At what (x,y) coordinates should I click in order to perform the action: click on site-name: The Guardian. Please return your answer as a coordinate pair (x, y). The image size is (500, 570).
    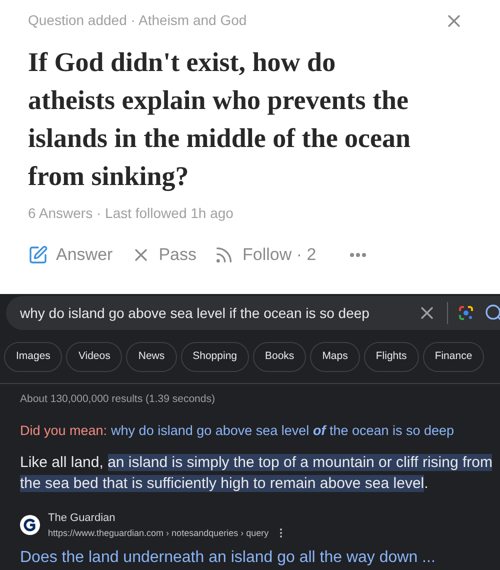
    Looking at the image, I should click on (82, 518).